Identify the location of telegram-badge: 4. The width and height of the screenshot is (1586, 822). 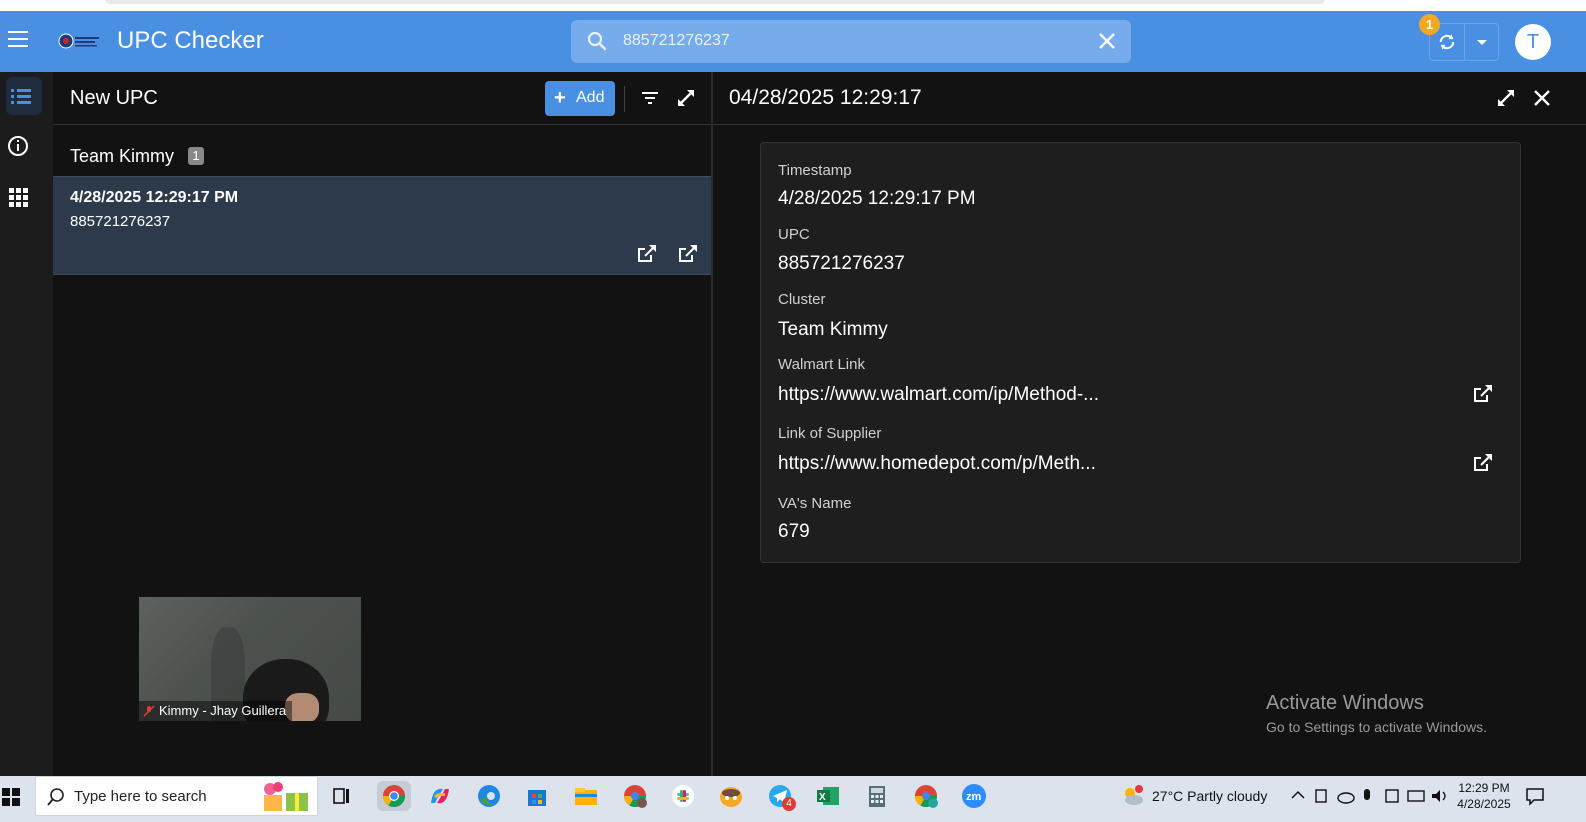
(789, 804).